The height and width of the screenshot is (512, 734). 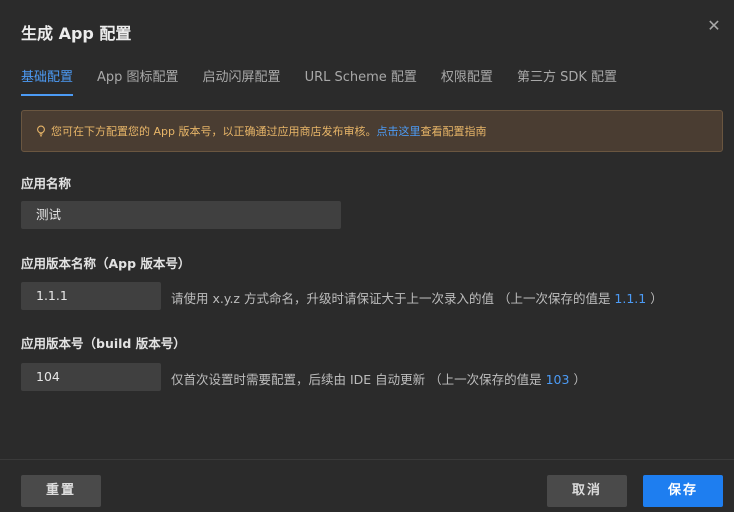 What do you see at coordinates (557, 379) in the screenshot?
I see `version-code-last-value: 103` at bounding box center [557, 379].